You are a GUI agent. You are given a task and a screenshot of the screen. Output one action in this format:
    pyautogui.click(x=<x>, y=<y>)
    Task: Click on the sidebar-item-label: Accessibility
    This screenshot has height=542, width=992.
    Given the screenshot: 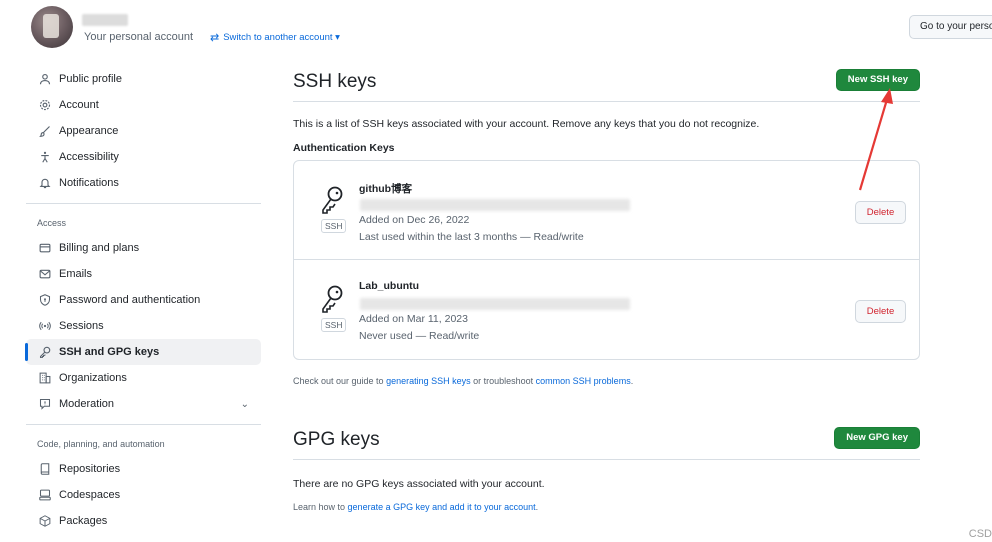 What is the action you would take?
    pyautogui.click(x=89, y=157)
    